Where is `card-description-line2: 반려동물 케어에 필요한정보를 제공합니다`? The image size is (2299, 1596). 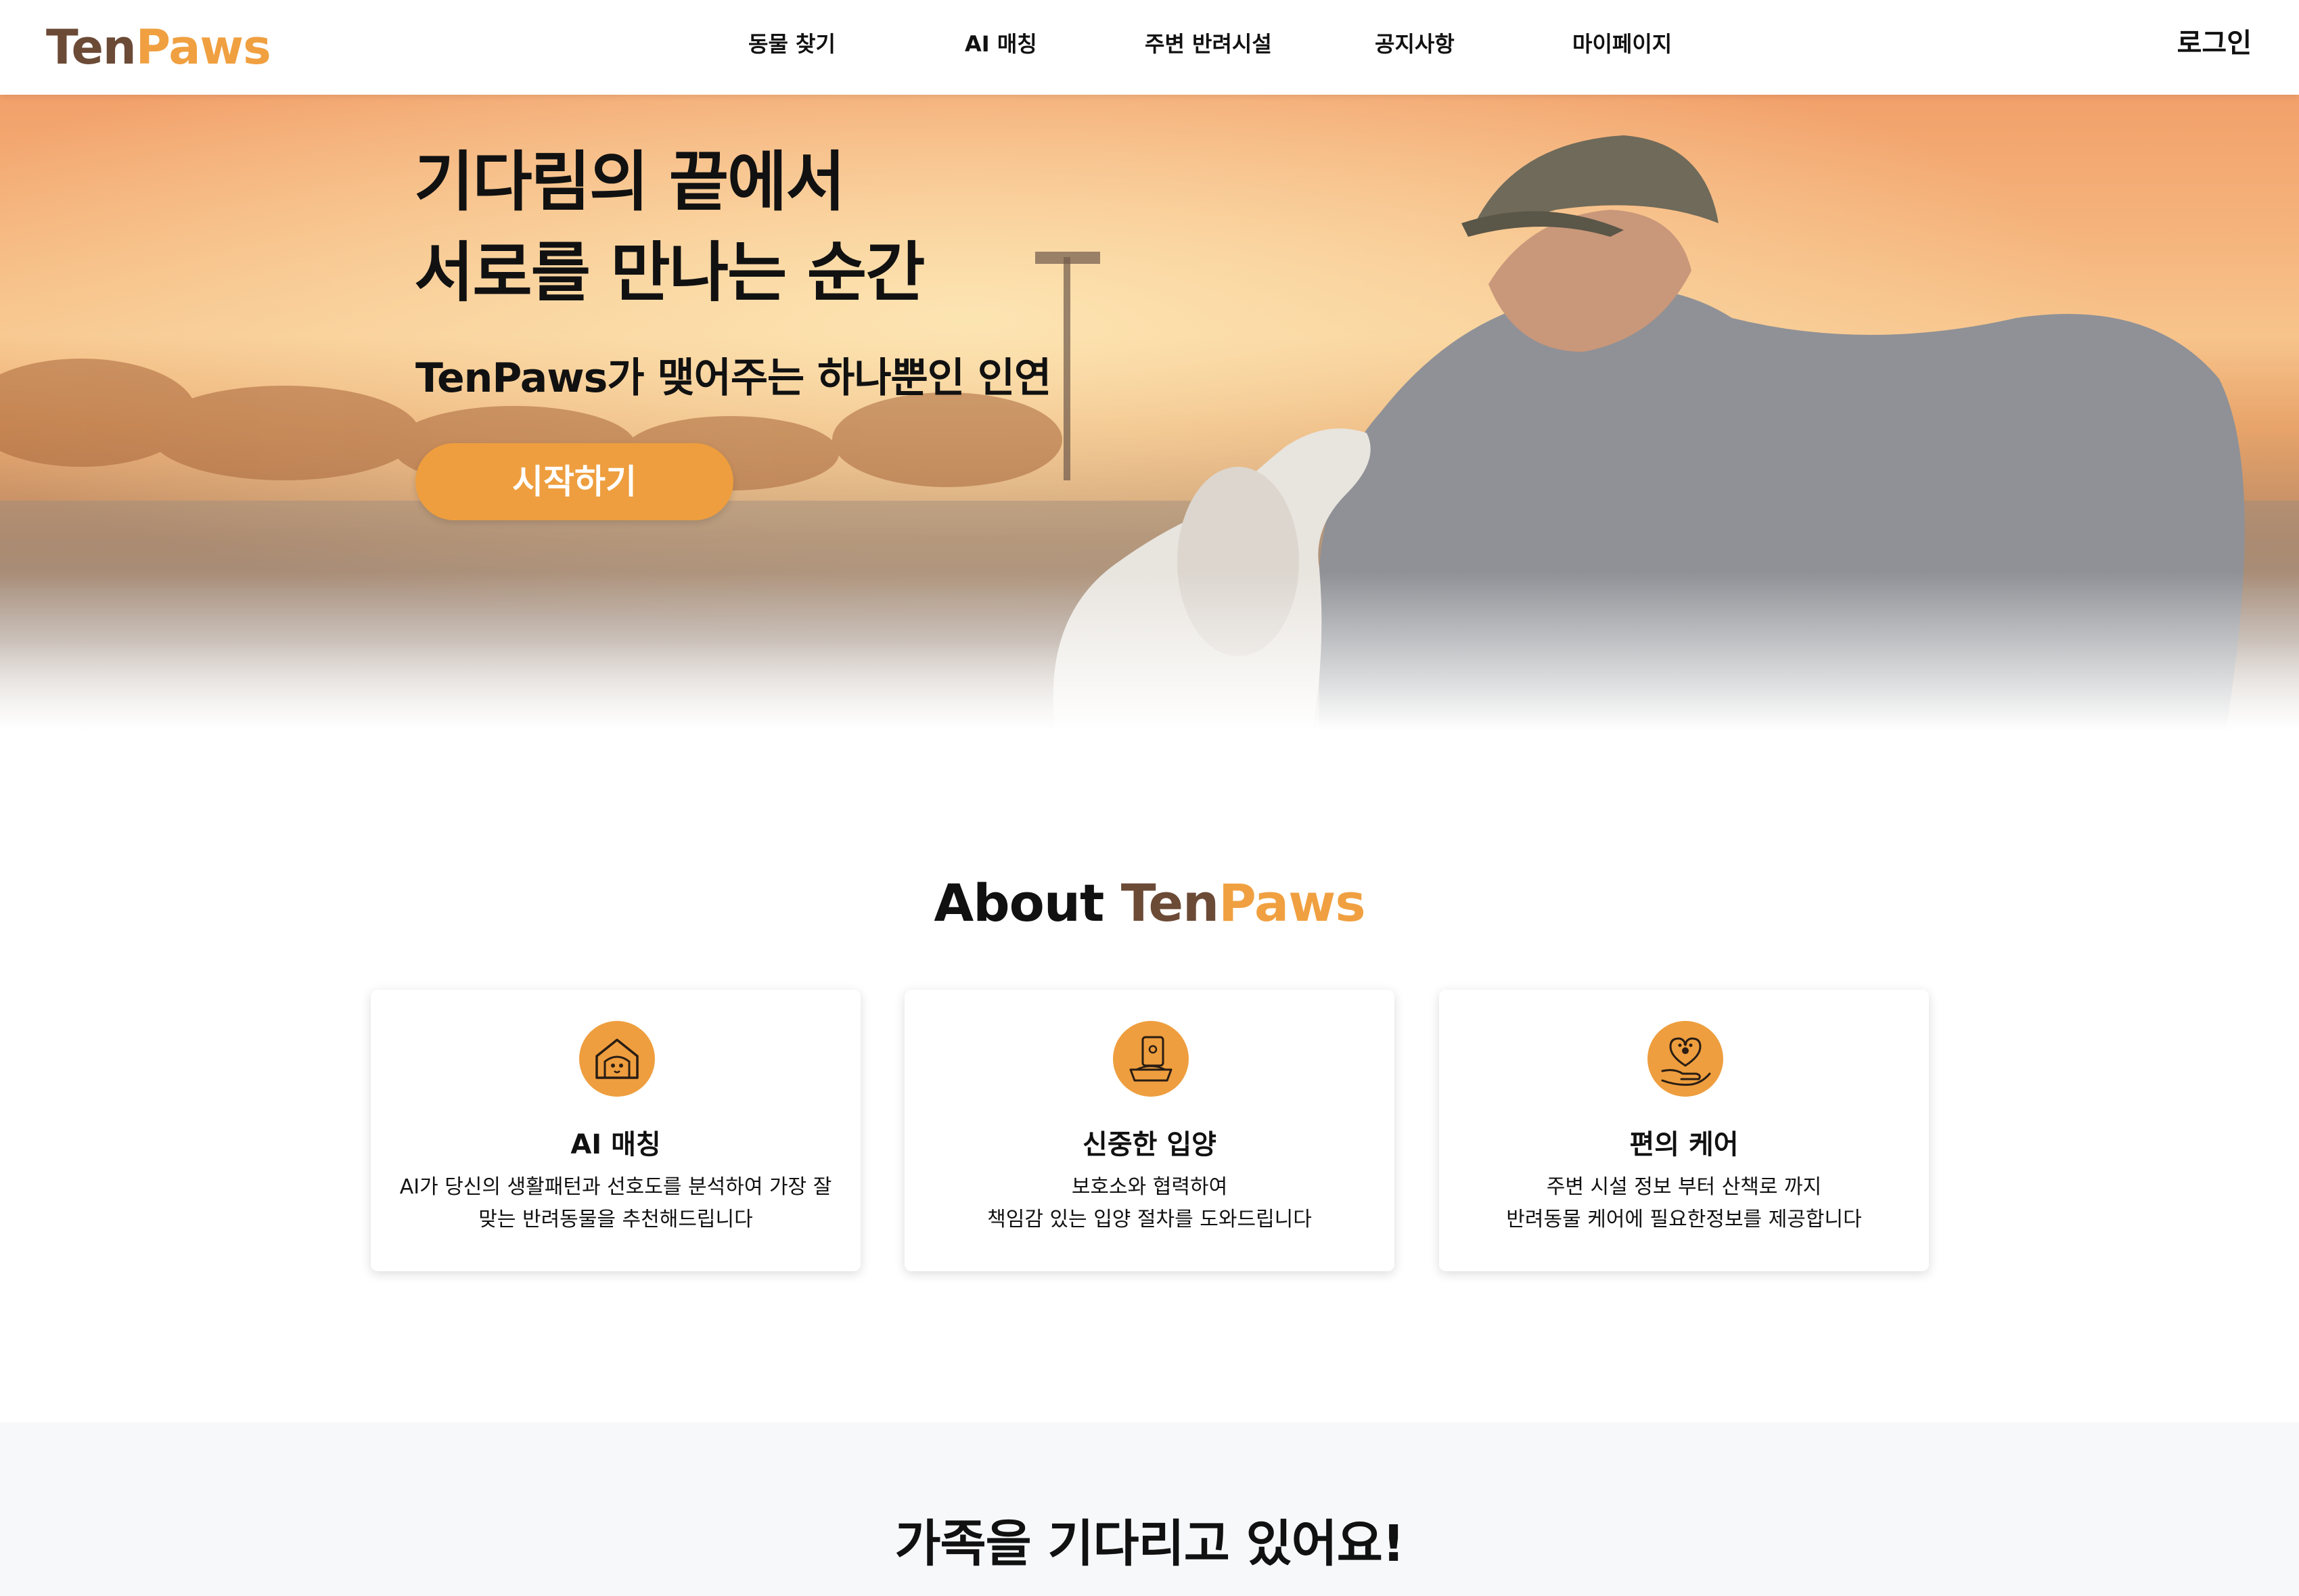
card-description-line2: 반려동물 케어에 필요한정보를 제공합니다 is located at coordinates (1684, 1220).